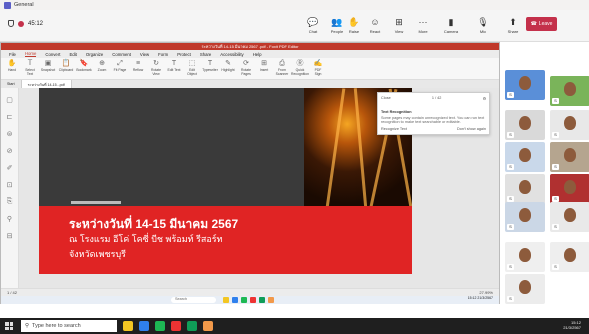  What do you see at coordinates (486, 292) in the screenshot?
I see `zoom-level: 27.99%` at bounding box center [486, 292].